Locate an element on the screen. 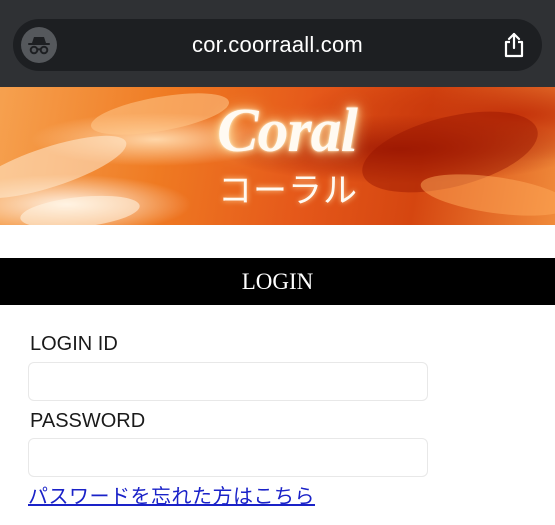 The width and height of the screenshot is (555, 525). login-id-input is located at coordinates (228, 381).